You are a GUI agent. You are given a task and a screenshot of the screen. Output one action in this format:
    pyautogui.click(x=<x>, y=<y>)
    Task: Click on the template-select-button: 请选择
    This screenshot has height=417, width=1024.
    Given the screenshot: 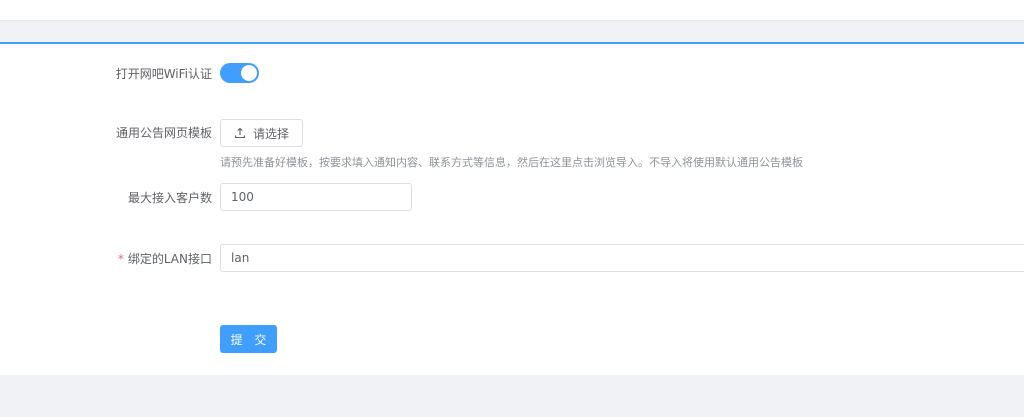 What is the action you would take?
    pyautogui.click(x=261, y=133)
    